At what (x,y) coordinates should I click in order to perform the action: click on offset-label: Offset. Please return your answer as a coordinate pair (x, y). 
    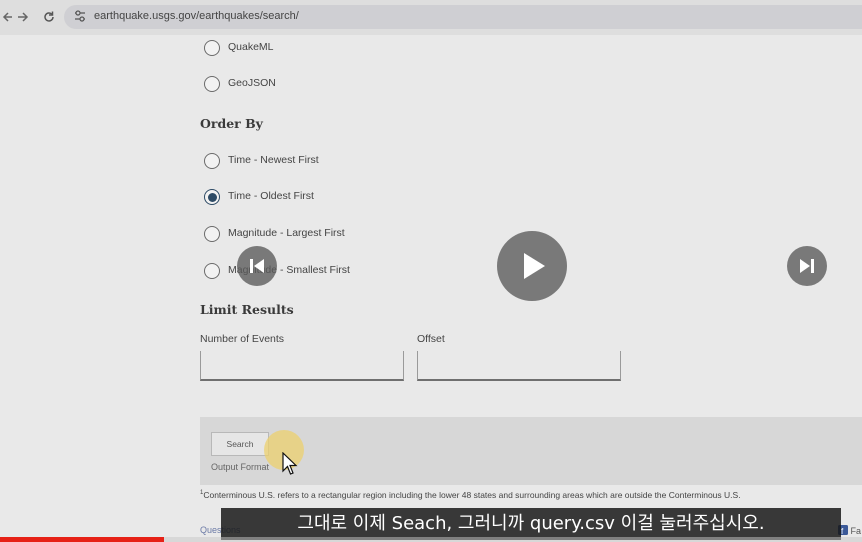
    Looking at the image, I should click on (431, 339).